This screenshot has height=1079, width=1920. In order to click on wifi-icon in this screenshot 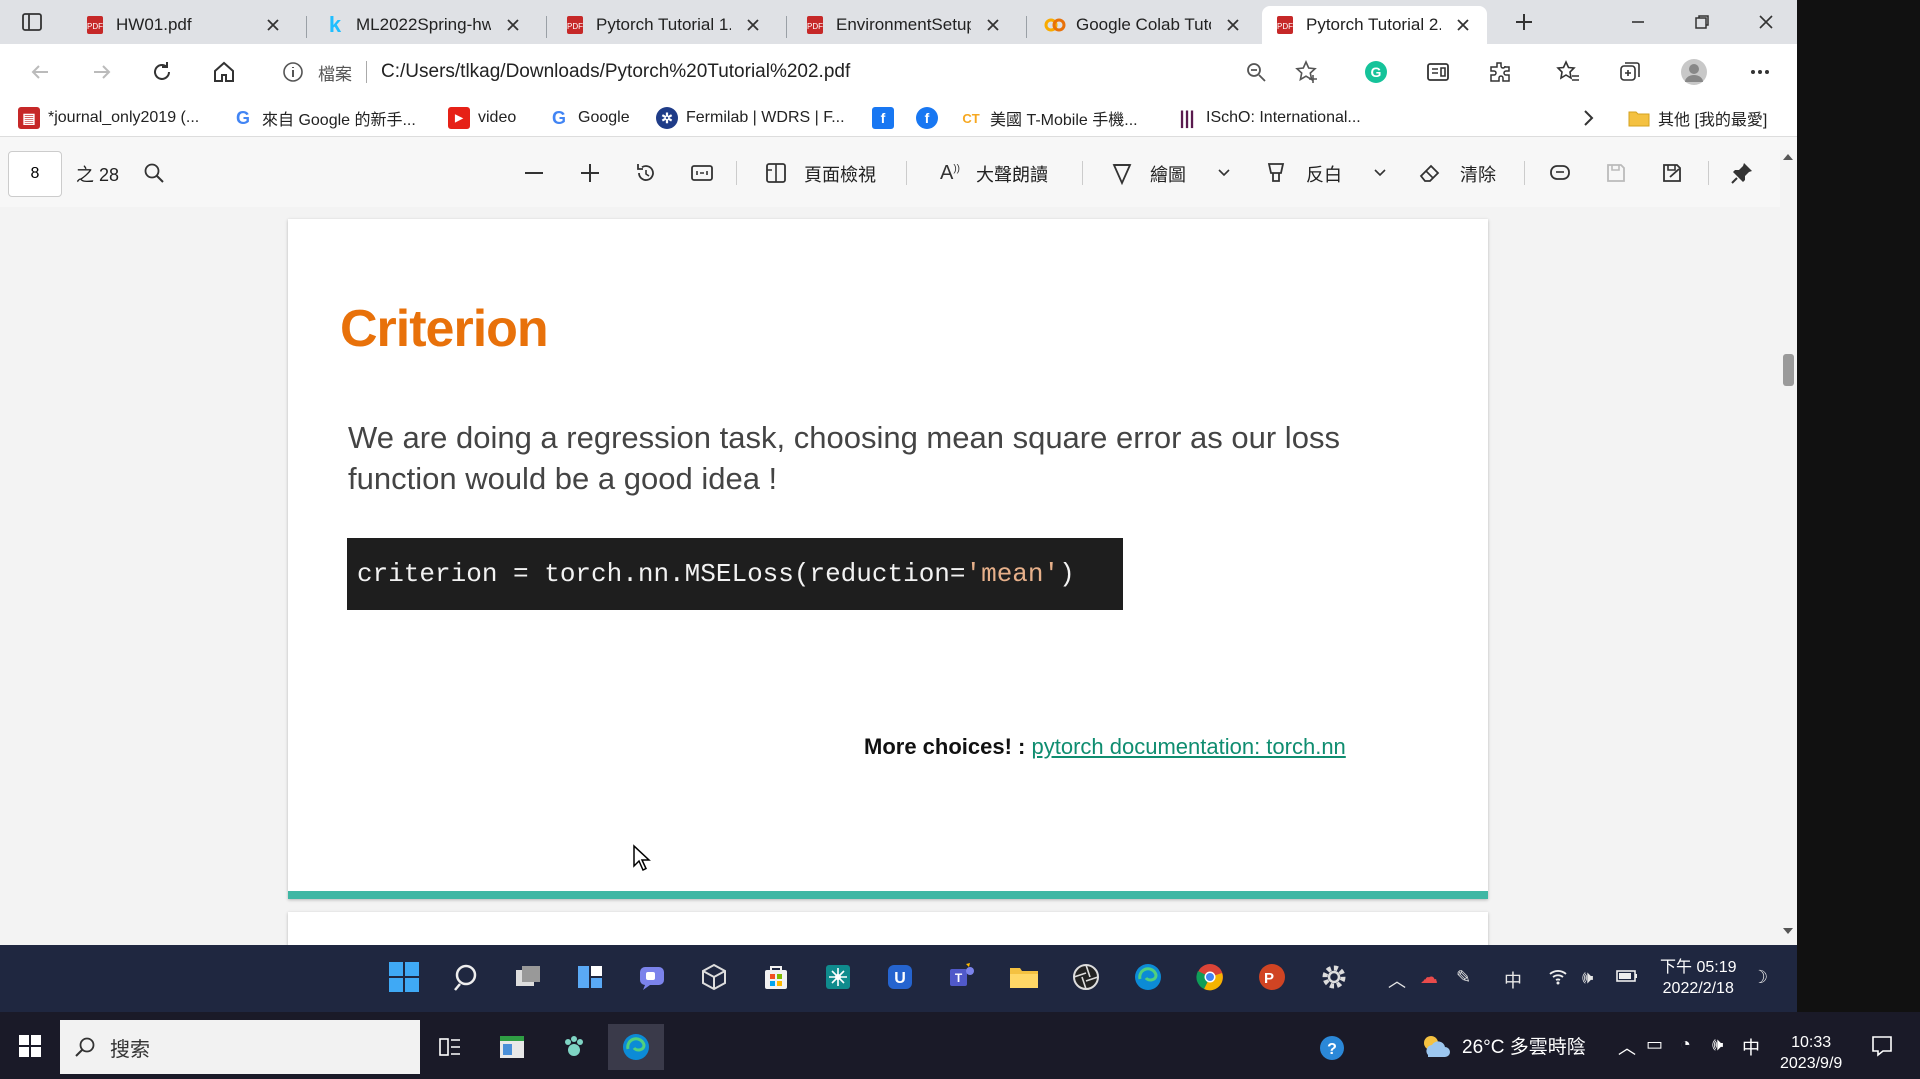, I will do `click(1558, 976)`.